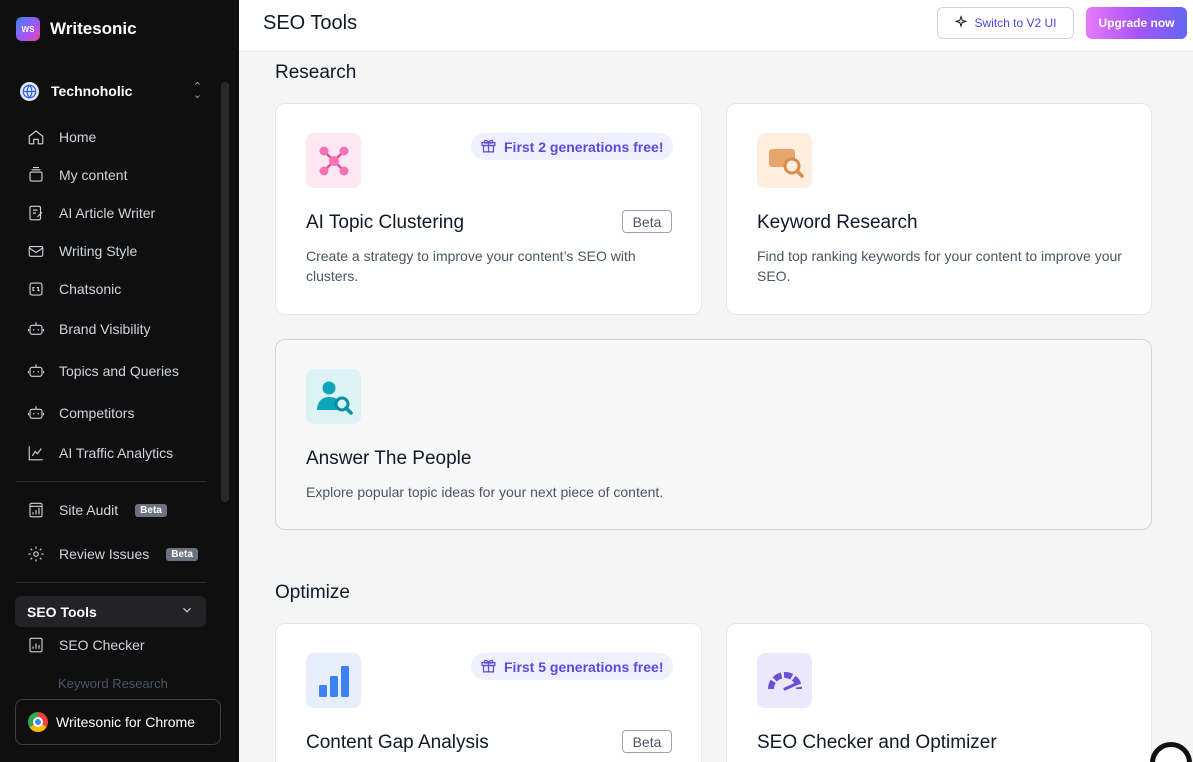 The height and width of the screenshot is (762, 1193). Describe the element at coordinates (333, 396) in the screenshot. I see `person-search-icon` at that location.